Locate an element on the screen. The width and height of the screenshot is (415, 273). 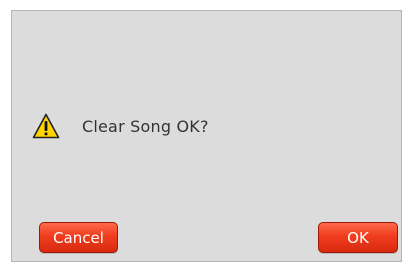
cancel-button: Cancel is located at coordinates (78, 237).